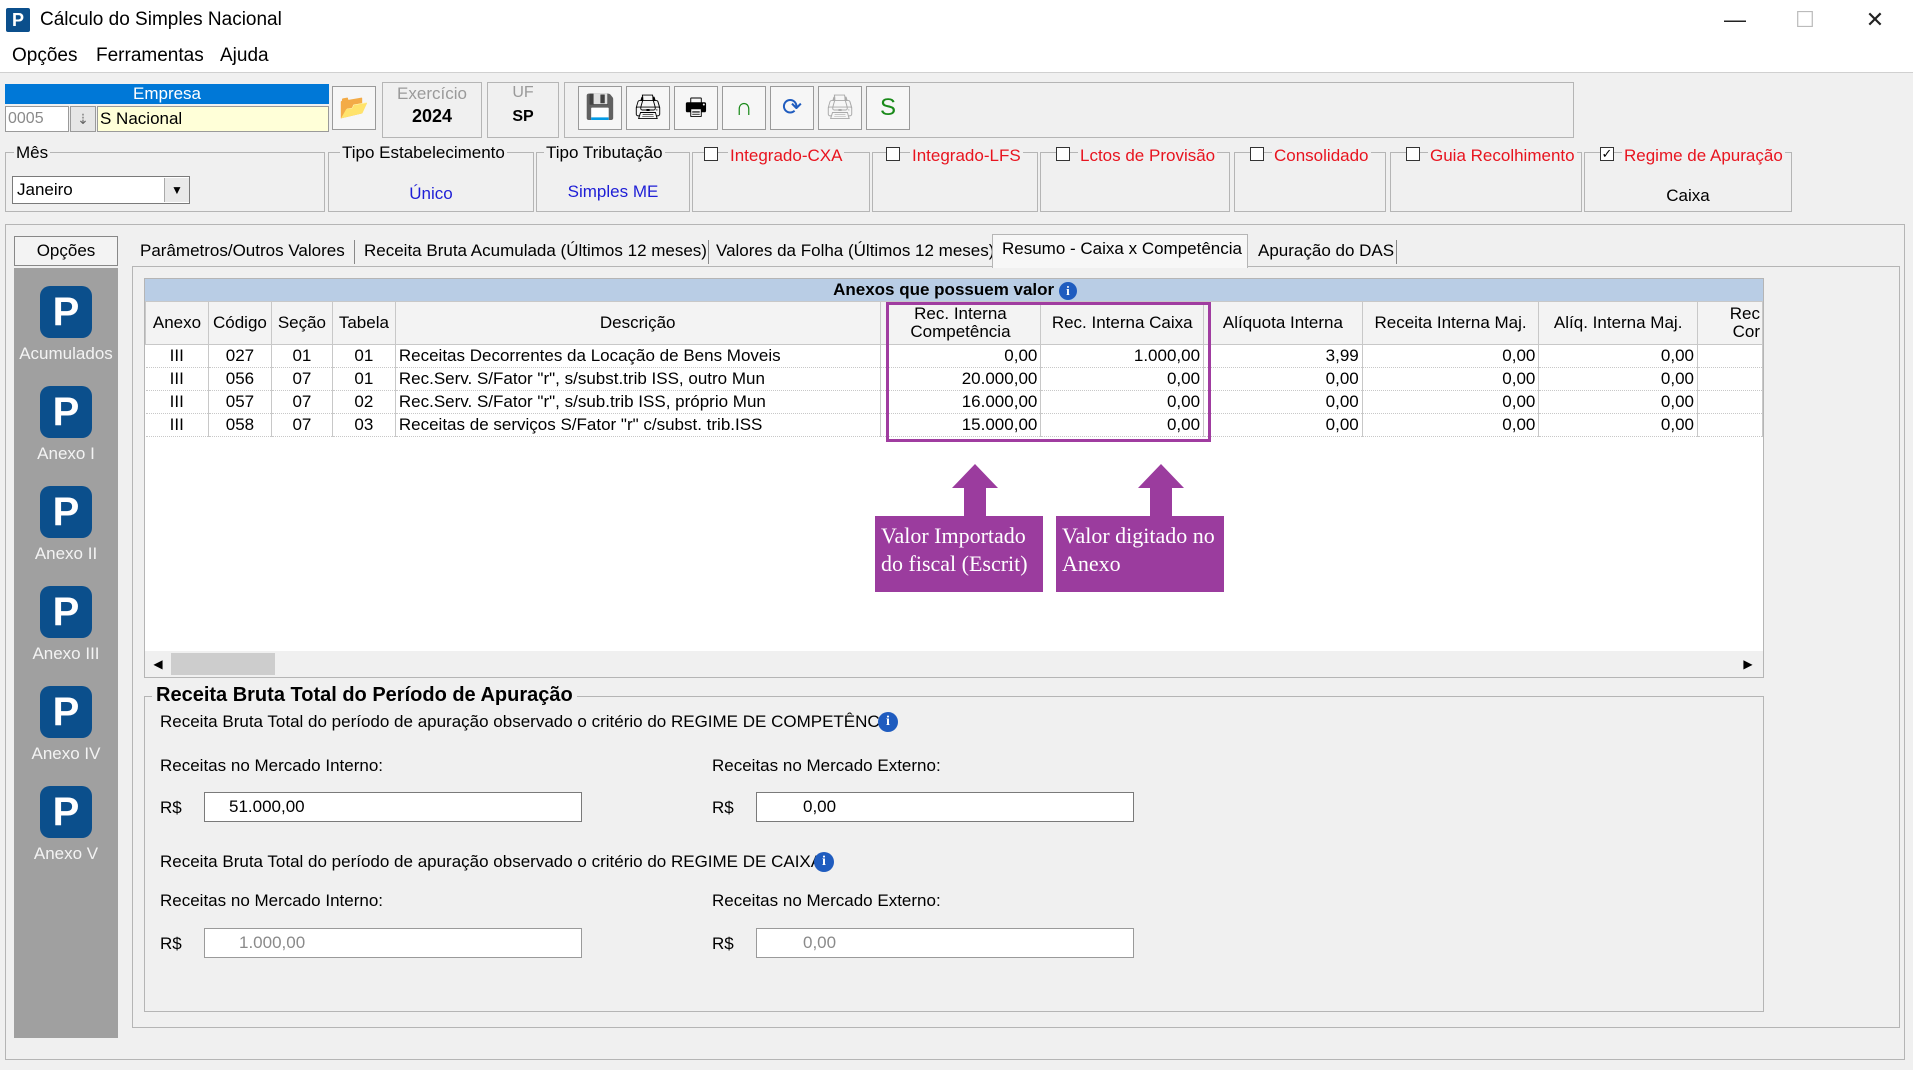 This screenshot has height=1070, width=1913. What do you see at coordinates (301, 323) in the screenshot?
I see `col-secao: Seção` at bounding box center [301, 323].